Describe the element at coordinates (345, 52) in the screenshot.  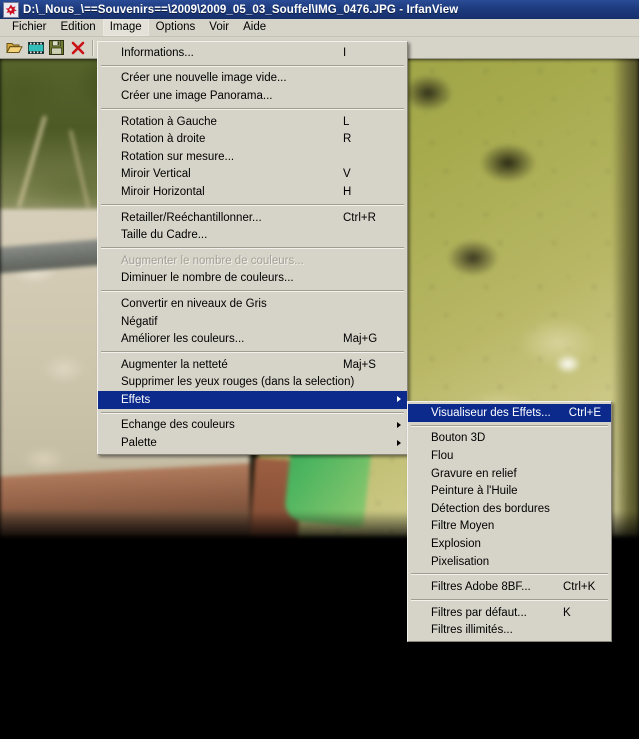
I see `menu-item-shortcut: I` at that location.